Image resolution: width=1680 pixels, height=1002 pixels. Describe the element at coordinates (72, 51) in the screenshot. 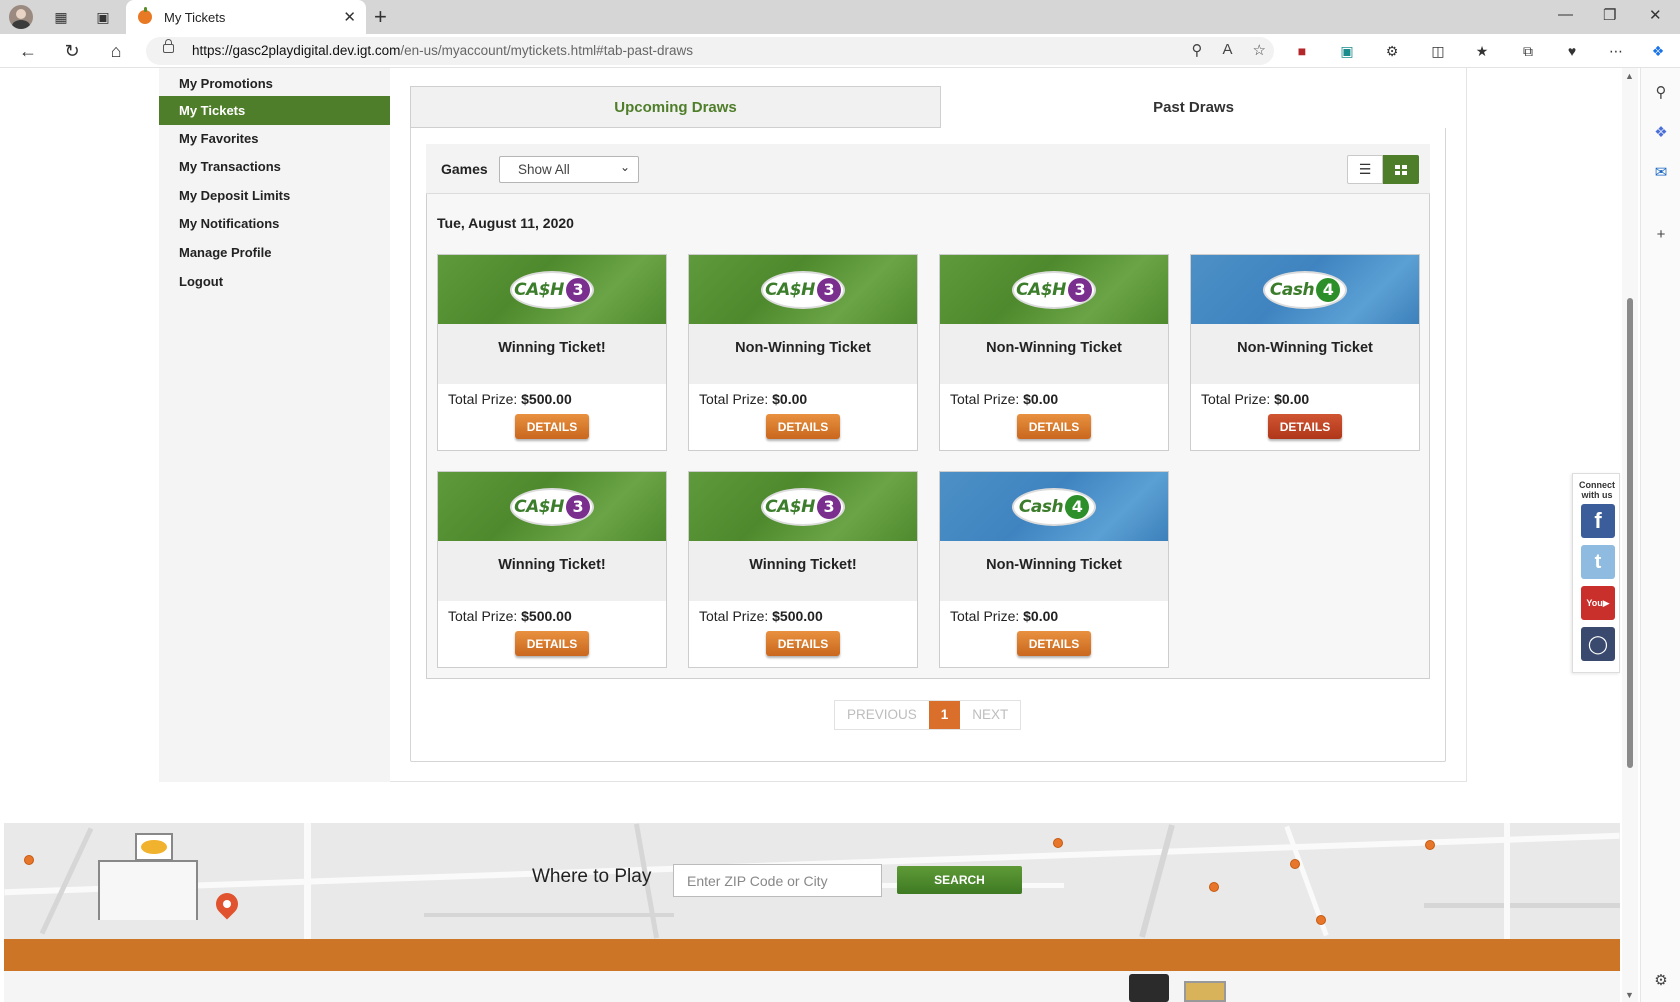

I see `refresh-icon: ↻` at that location.